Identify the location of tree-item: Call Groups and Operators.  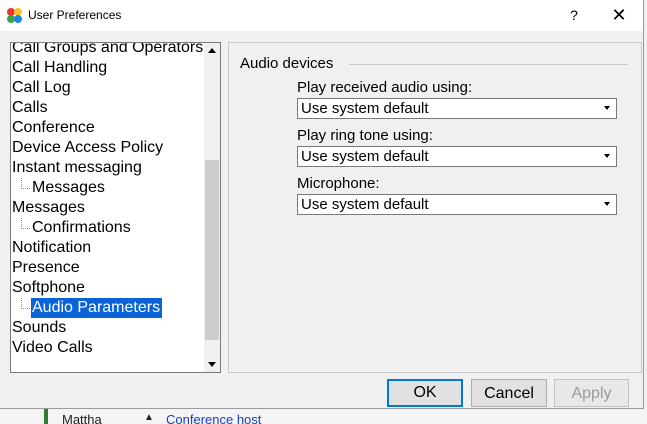
(108, 50).